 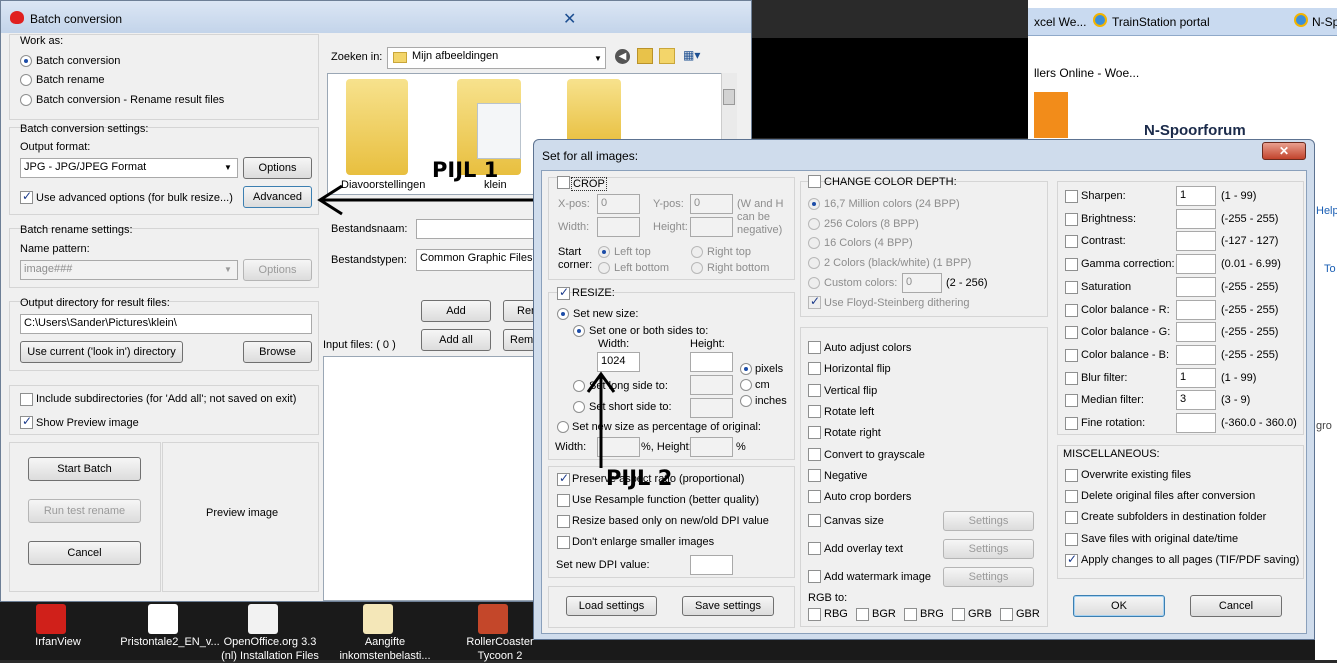 What do you see at coordinates (478, 260) in the screenshot?
I see `bestandstypen-select: Common Graphic Files` at bounding box center [478, 260].